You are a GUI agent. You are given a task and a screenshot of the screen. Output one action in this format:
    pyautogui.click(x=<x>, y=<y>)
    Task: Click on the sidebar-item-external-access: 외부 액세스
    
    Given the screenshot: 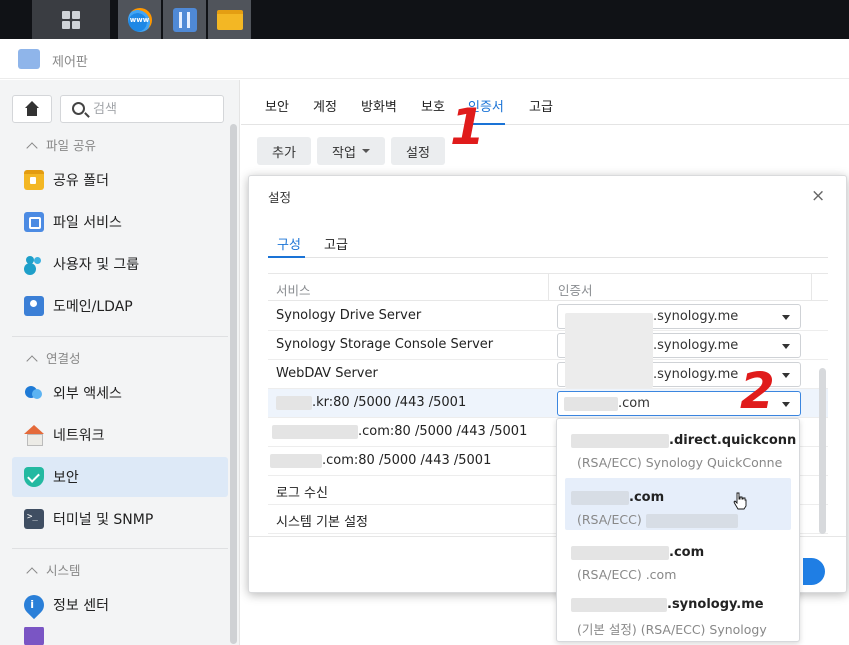 What is the action you would take?
    pyautogui.click(x=120, y=393)
    